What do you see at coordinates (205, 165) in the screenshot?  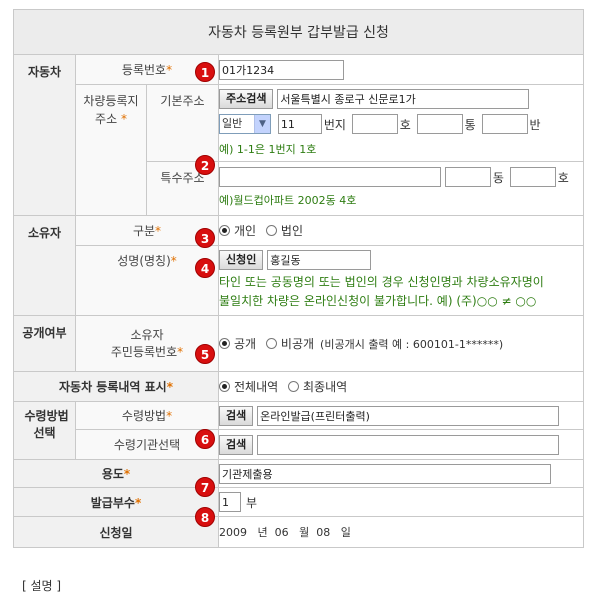 I see `callout-badge-2: 2` at bounding box center [205, 165].